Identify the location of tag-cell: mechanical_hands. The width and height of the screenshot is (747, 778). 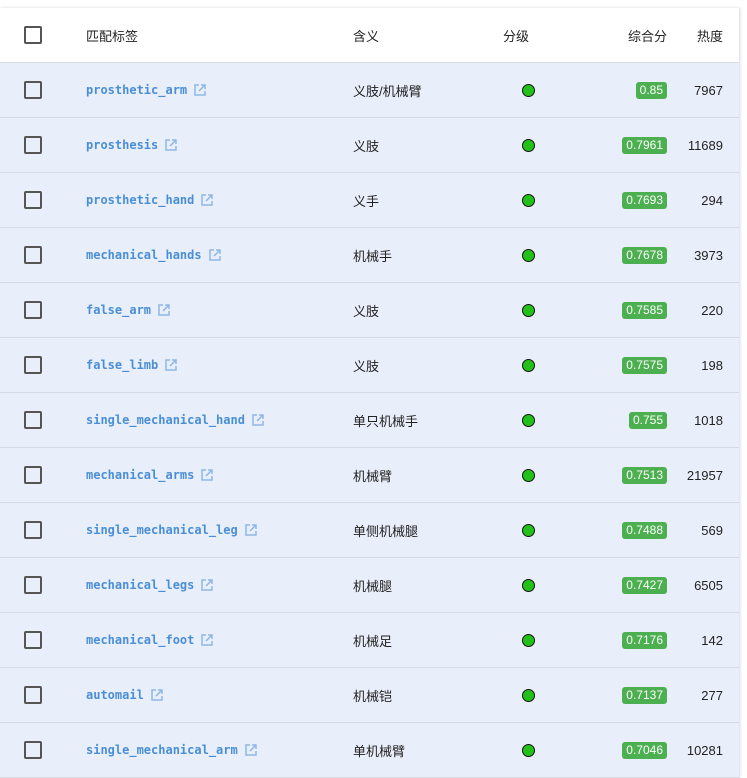
(210, 255).